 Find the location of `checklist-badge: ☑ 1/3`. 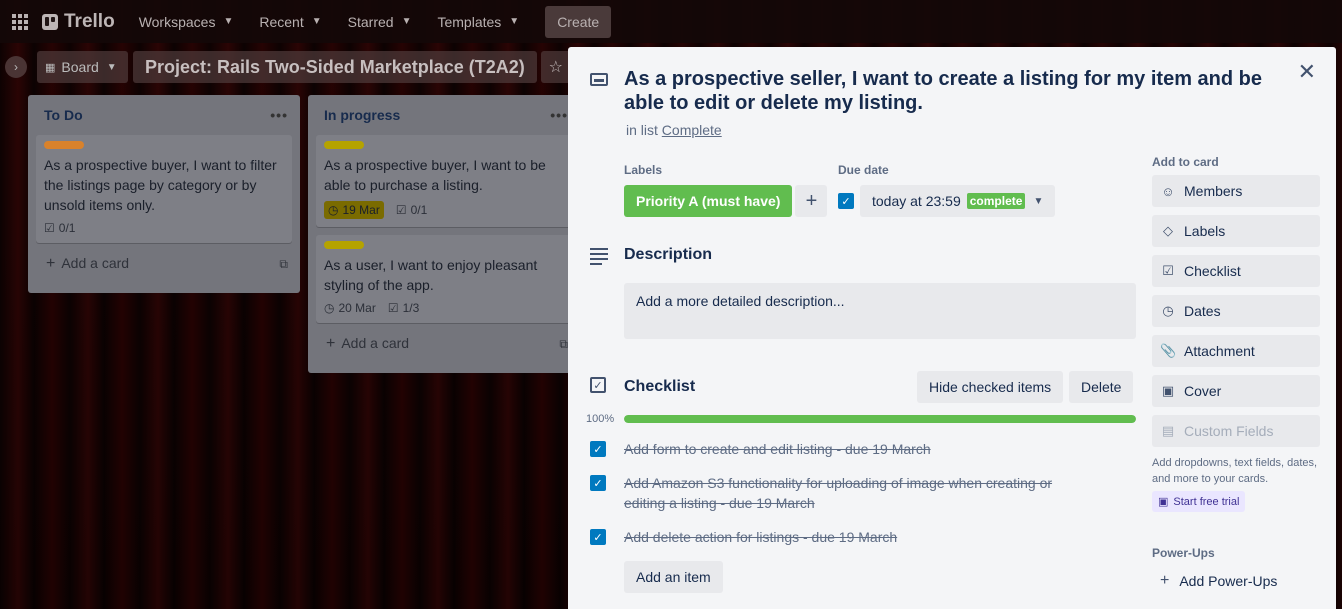

checklist-badge: ☑ 1/3 is located at coordinates (403, 308).